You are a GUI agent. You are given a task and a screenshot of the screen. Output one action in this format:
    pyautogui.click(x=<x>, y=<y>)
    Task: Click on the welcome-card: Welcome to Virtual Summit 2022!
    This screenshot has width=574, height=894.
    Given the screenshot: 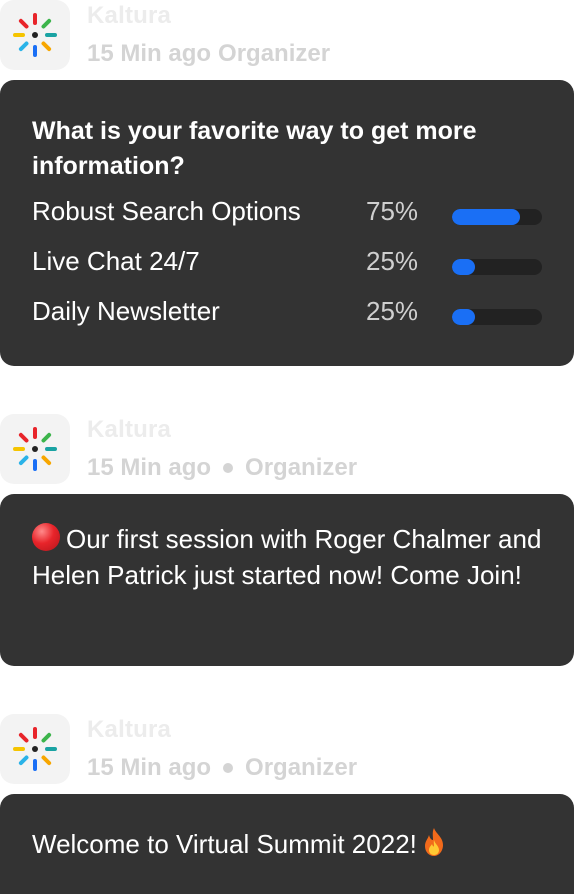 What is the action you would take?
    pyautogui.click(x=287, y=844)
    